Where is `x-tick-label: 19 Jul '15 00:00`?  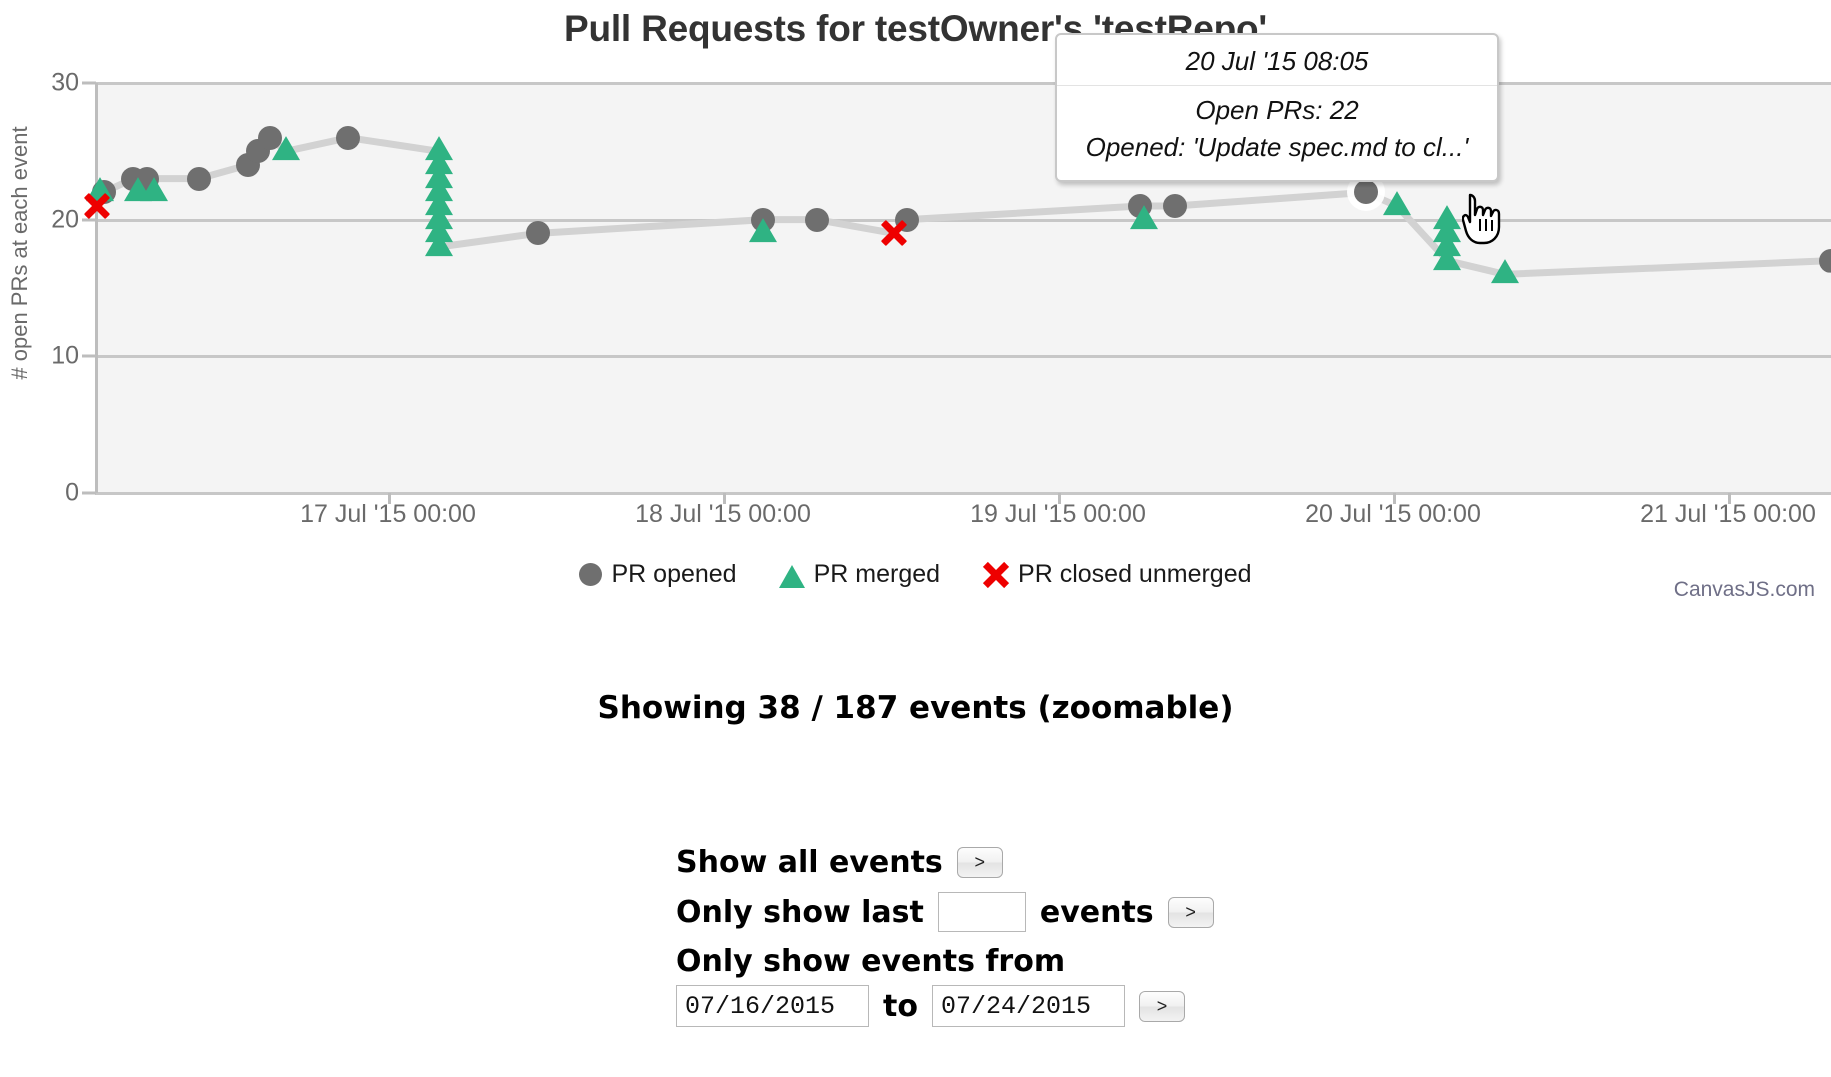 x-tick-label: 19 Jul '15 00:00 is located at coordinates (1058, 514).